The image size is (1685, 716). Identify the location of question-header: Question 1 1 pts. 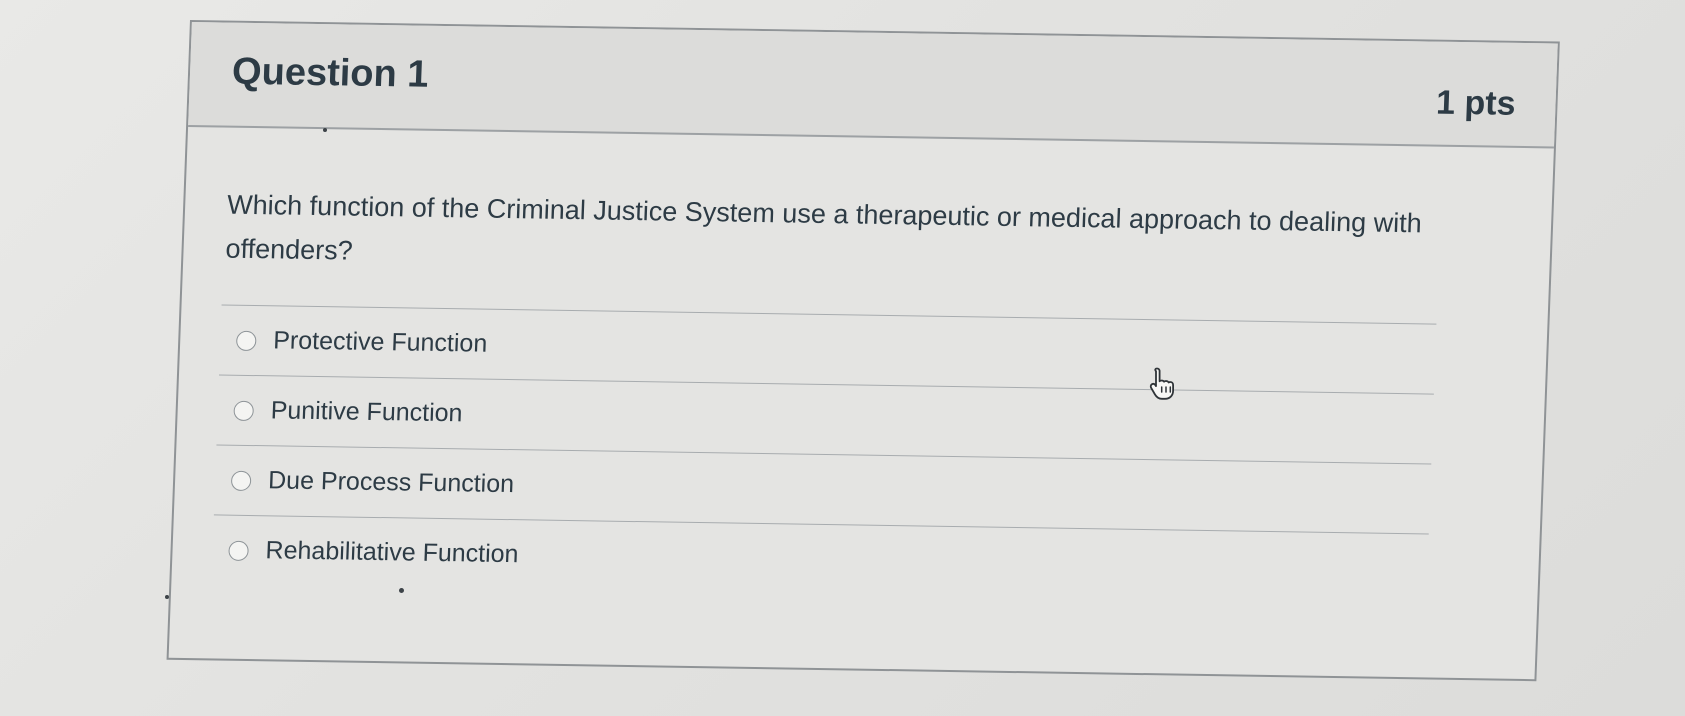
(873, 85).